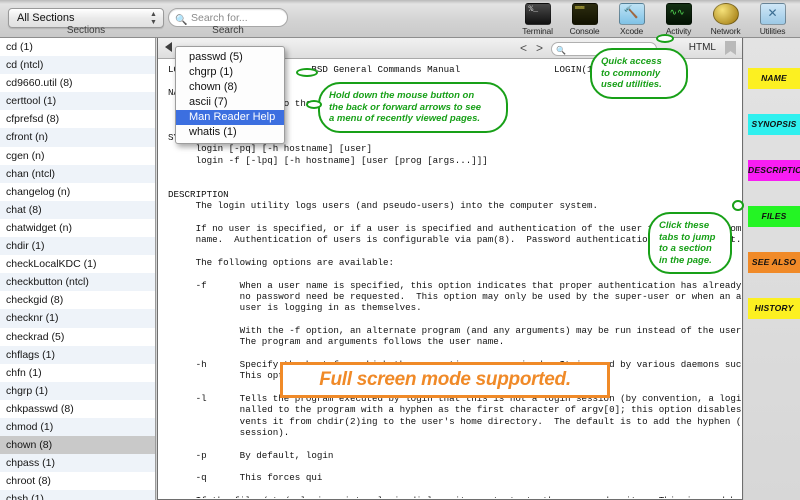  What do you see at coordinates (230, 72) in the screenshot?
I see `menu-item: chgrp (1)` at bounding box center [230, 72].